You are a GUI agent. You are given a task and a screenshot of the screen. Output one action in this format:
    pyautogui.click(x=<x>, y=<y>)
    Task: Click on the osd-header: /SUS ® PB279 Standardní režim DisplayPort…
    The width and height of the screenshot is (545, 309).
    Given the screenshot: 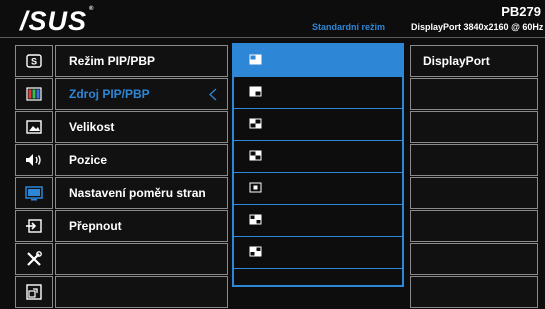 What is the action you would take?
    pyautogui.click(x=272, y=18)
    